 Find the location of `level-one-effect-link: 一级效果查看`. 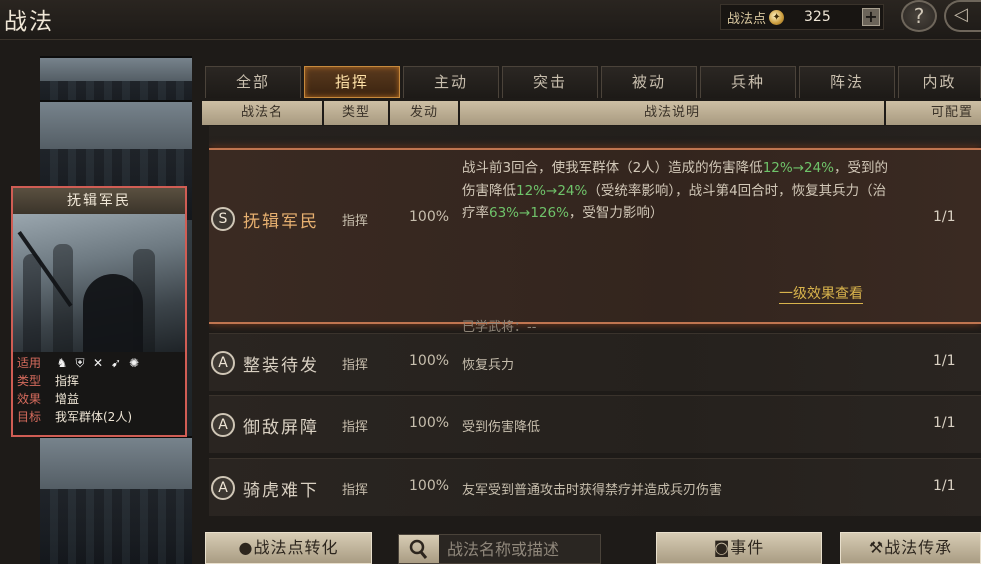

level-one-effect-link: 一级效果查看 is located at coordinates (821, 293).